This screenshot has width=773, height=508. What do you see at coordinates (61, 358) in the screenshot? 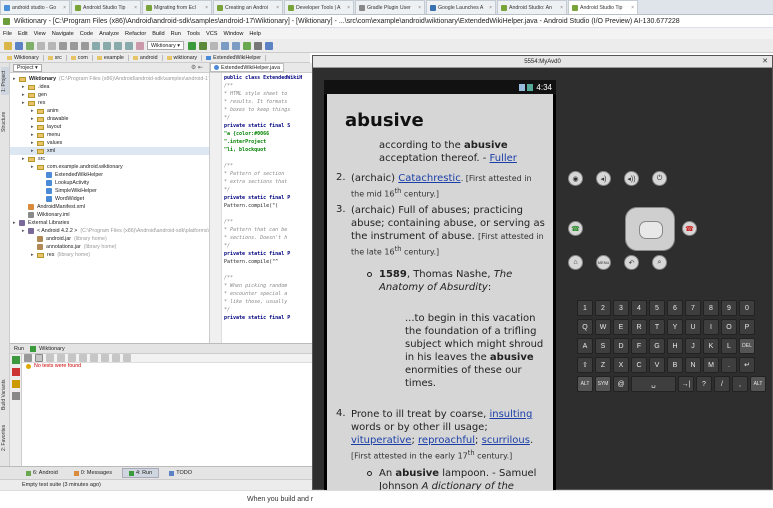
I see `sort-duration-icon` at bounding box center [61, 358].